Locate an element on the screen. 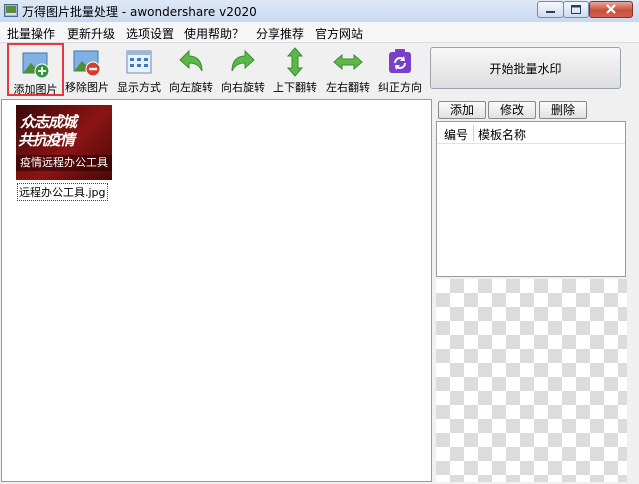  thumb-calligraphy-line2: 共抗疫情 is located at coordinates (46, 140).